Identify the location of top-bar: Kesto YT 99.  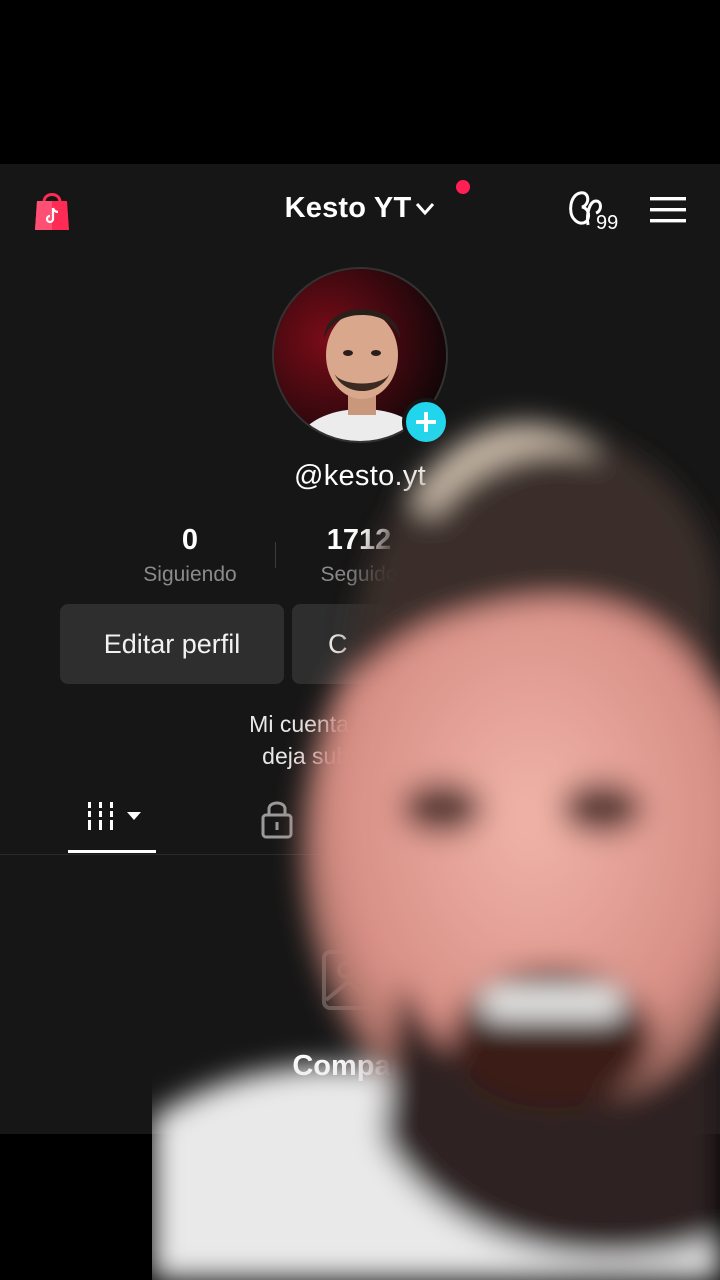
(360, 211).